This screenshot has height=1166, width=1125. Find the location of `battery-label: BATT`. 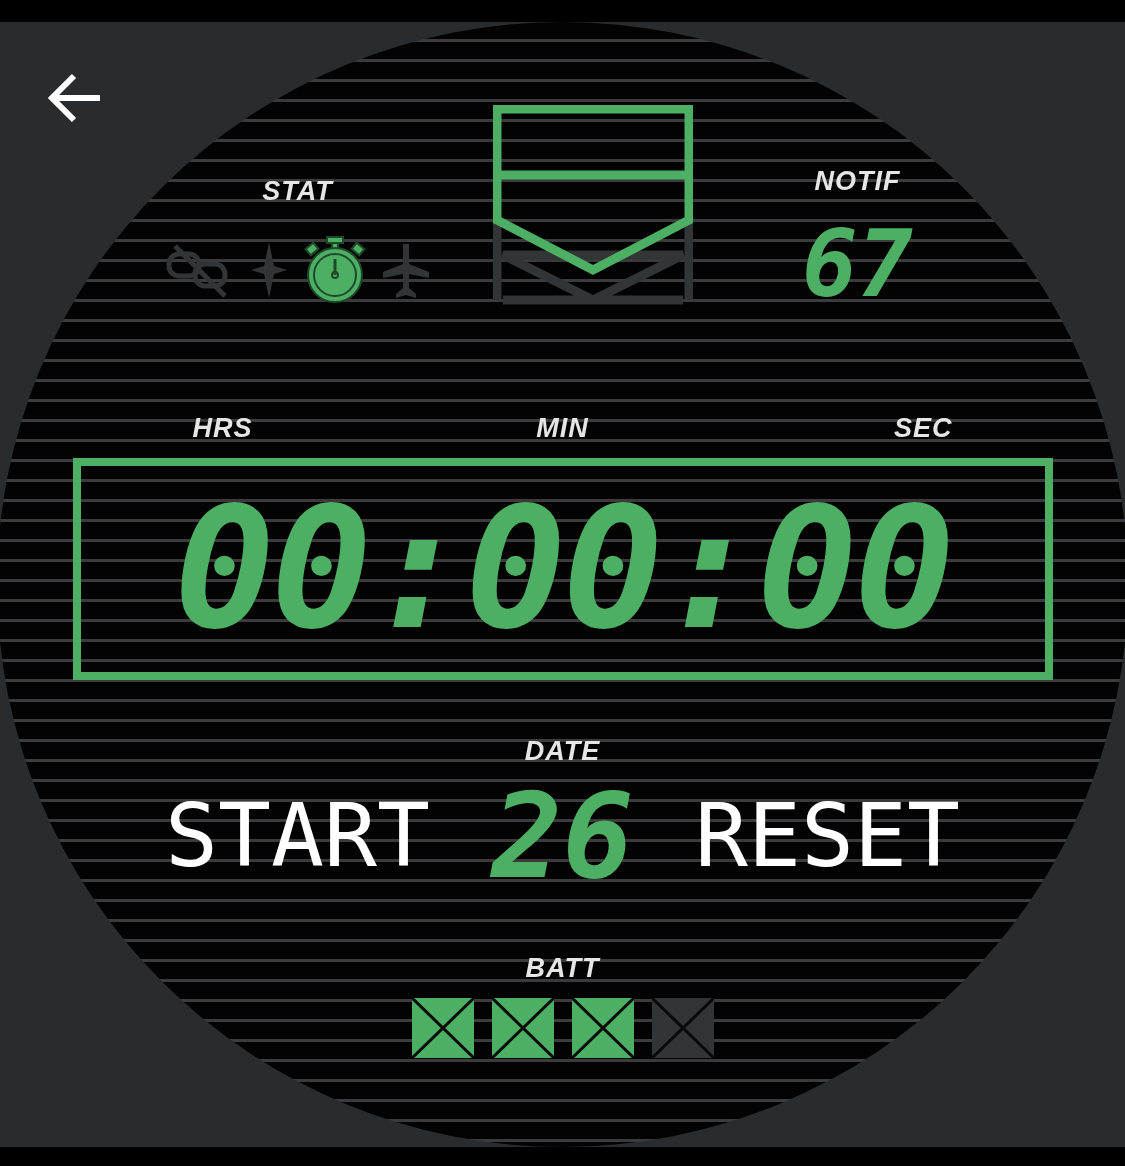

battery-label: BATT is located at coordinates (562, 968).